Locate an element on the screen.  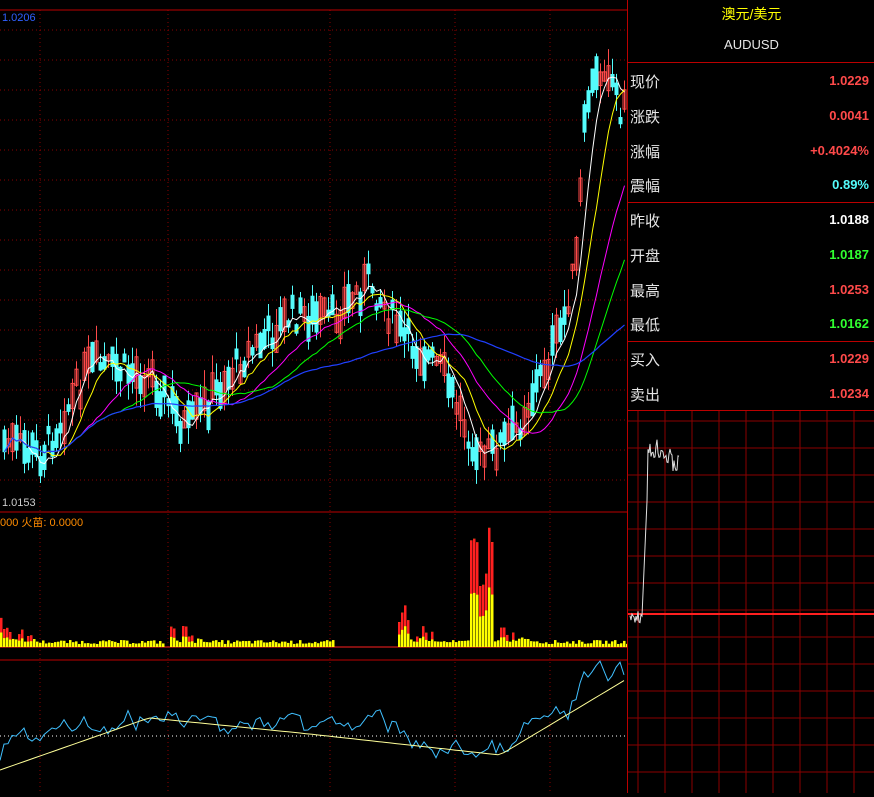
tick-chart-svg is located at coordinates (751, 602).